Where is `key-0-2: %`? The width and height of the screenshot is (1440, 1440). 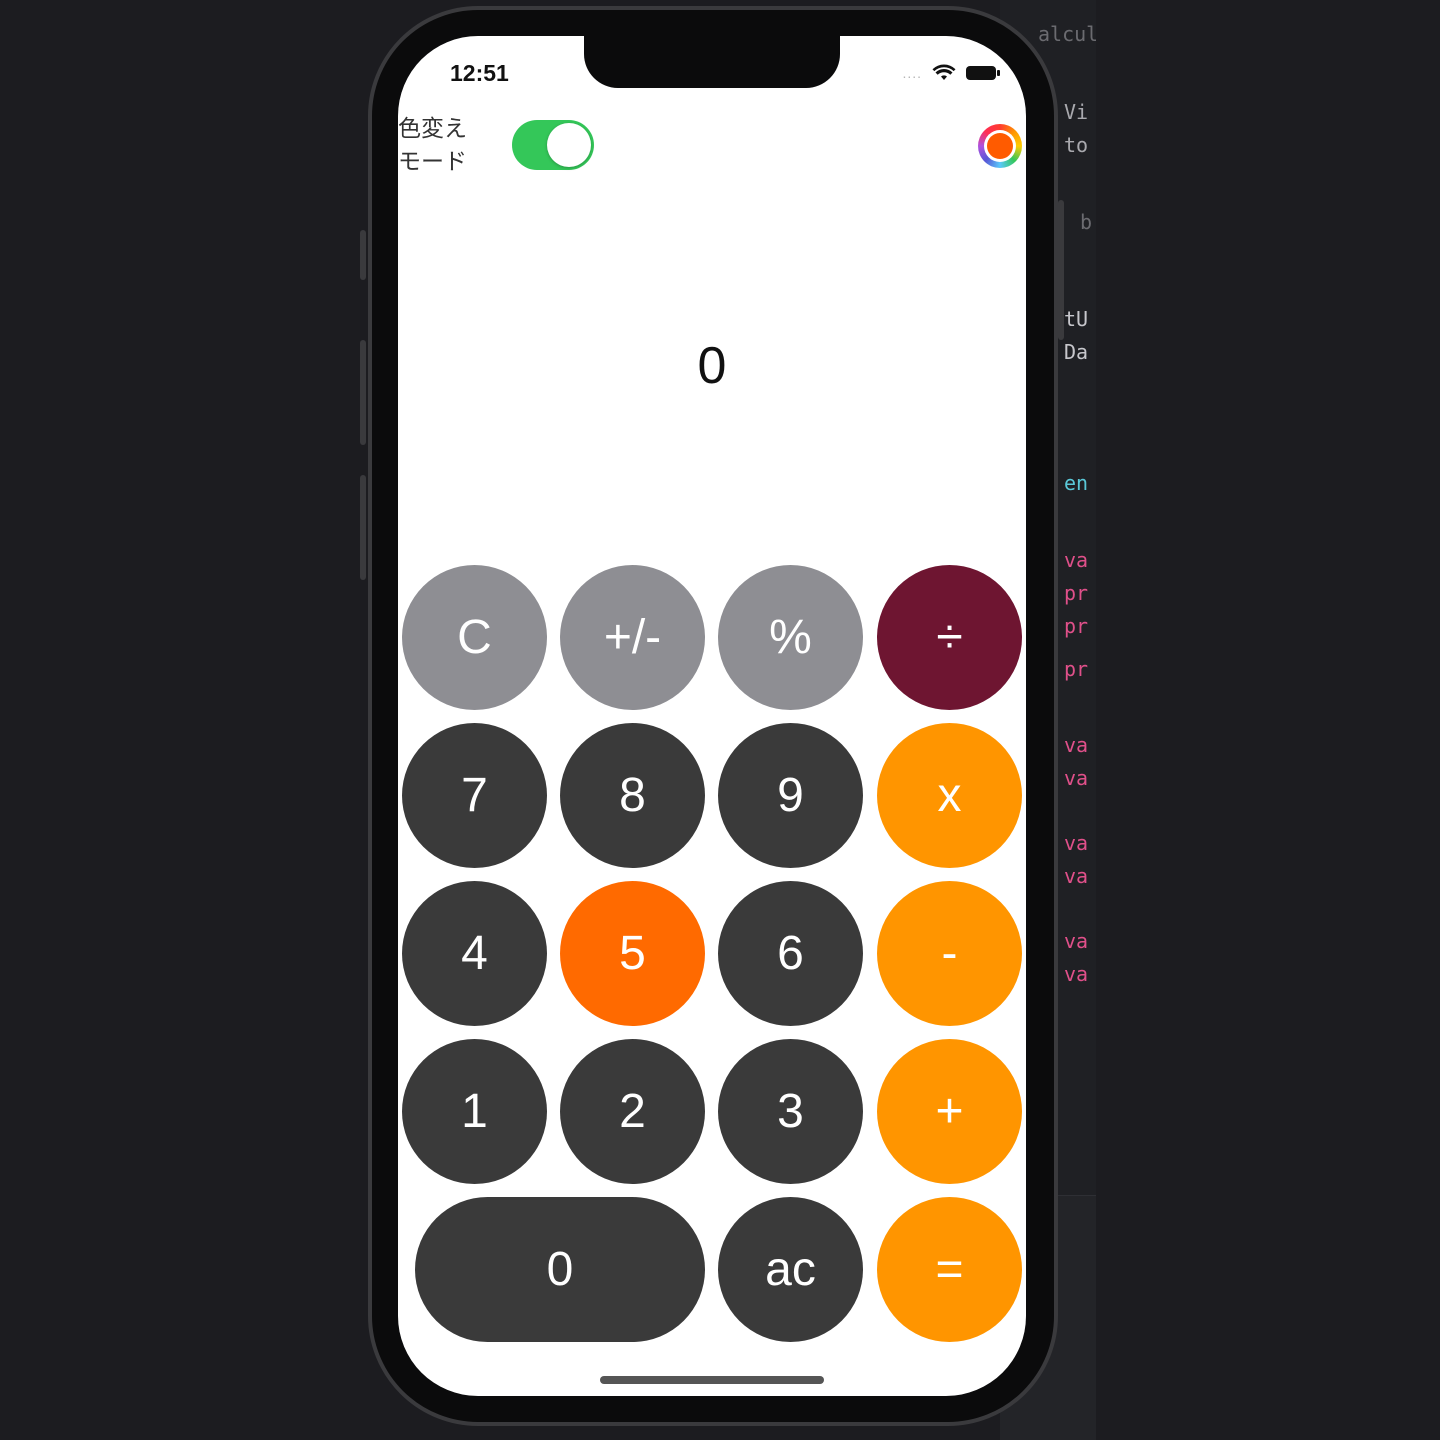
key-0-2: % is located at coordinates (790, 637).